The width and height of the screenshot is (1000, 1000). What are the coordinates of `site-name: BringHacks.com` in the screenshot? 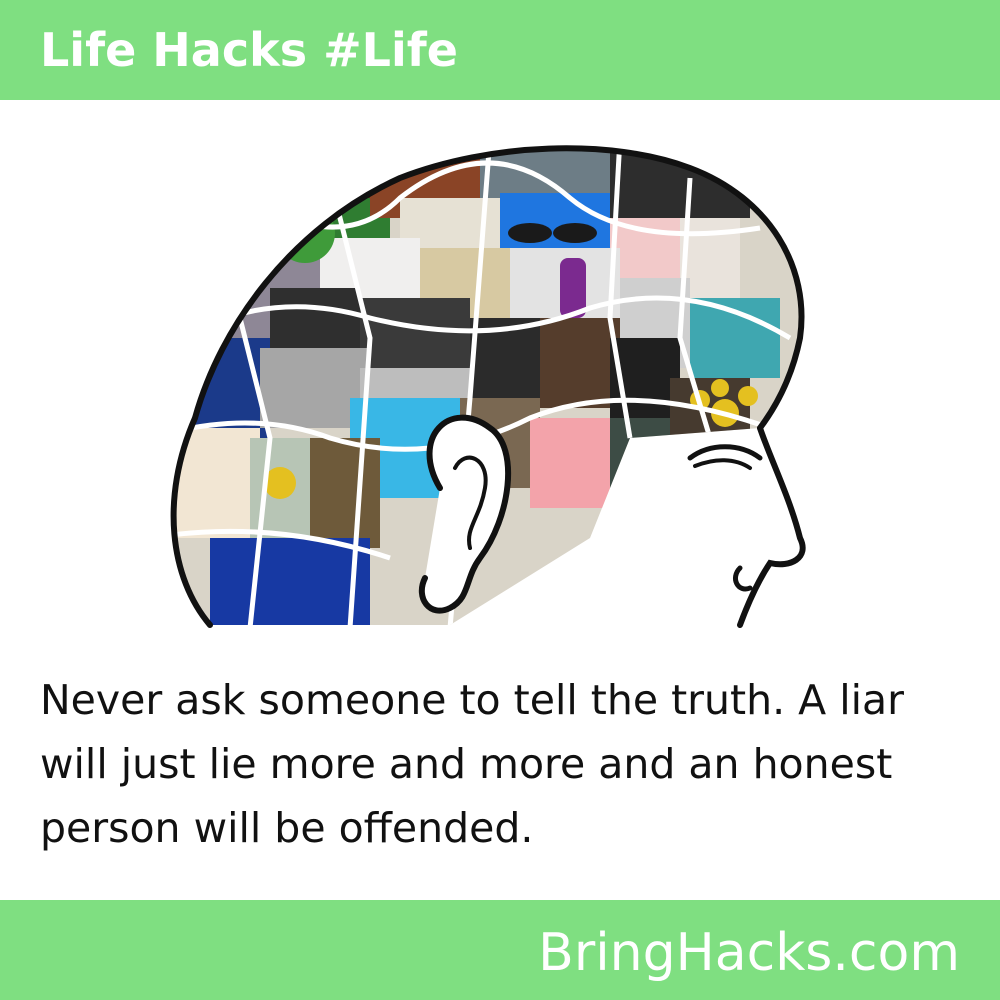 It's located at (749, 953).